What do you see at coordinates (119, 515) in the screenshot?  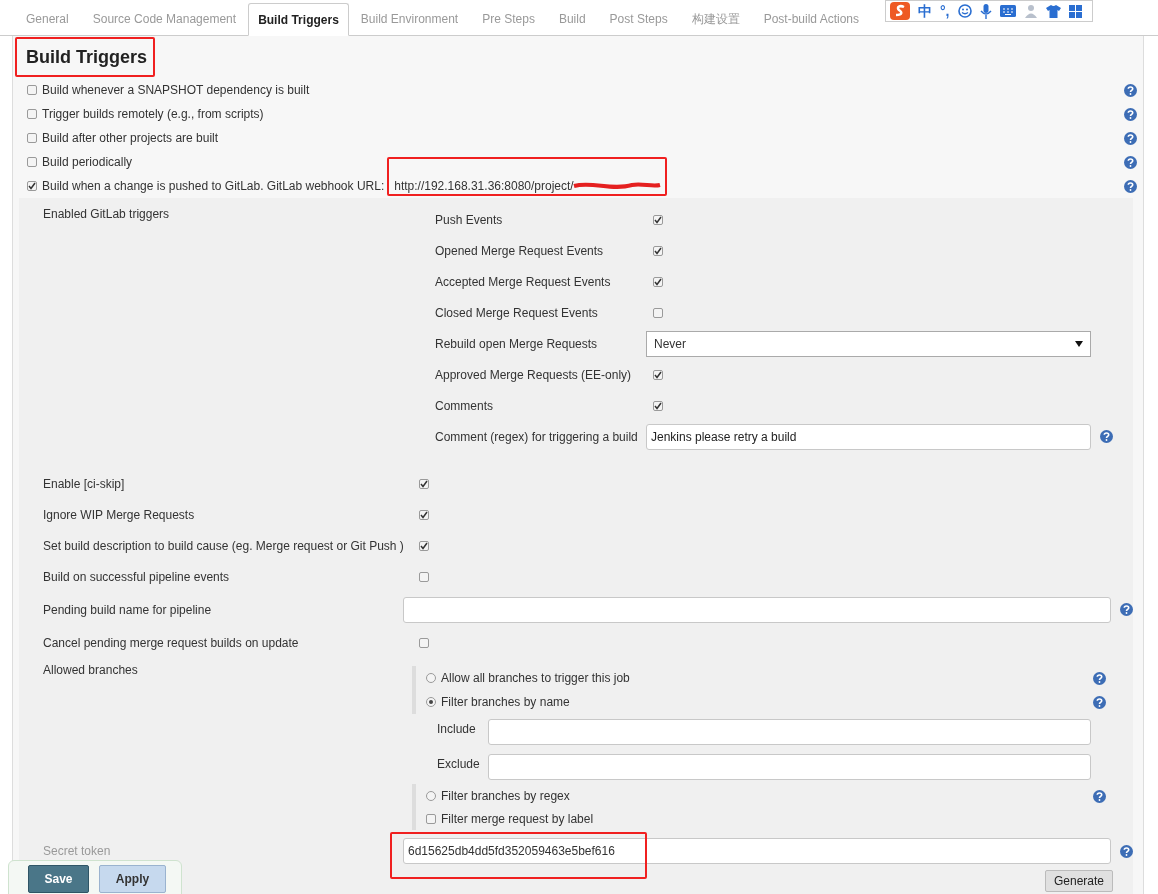 I see `option-label: Ignore WIP Merge Requests` at bounding box center [119, 515].